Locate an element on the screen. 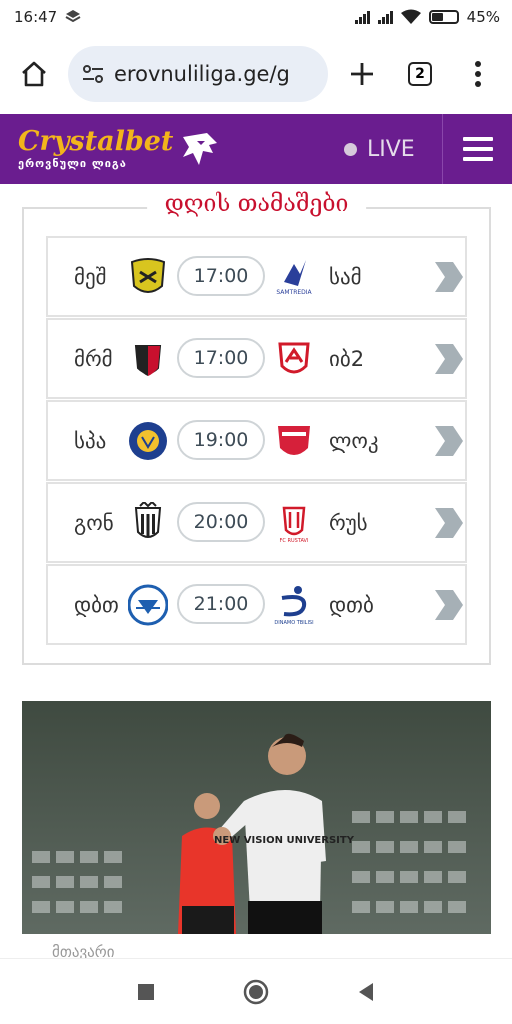 Image resolution: width=512 pixels, height=1024 pixels. svg-text: SAMTREDIA is located at coordinates (294, 292).